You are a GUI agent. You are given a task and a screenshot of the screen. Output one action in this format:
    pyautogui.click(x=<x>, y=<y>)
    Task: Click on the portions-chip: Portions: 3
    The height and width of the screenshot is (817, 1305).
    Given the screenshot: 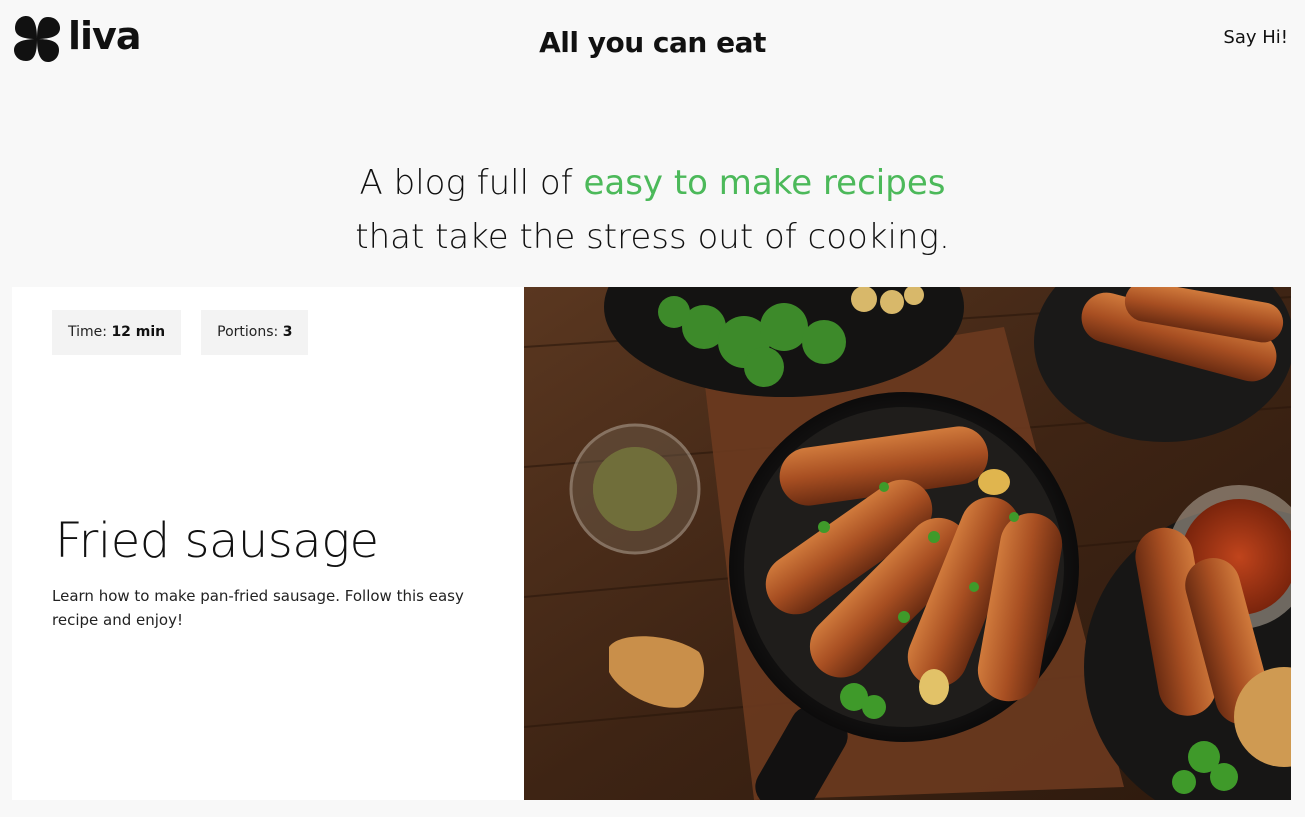 What is the action you would take?
    pyautogui.click(x=255, y=332)
    